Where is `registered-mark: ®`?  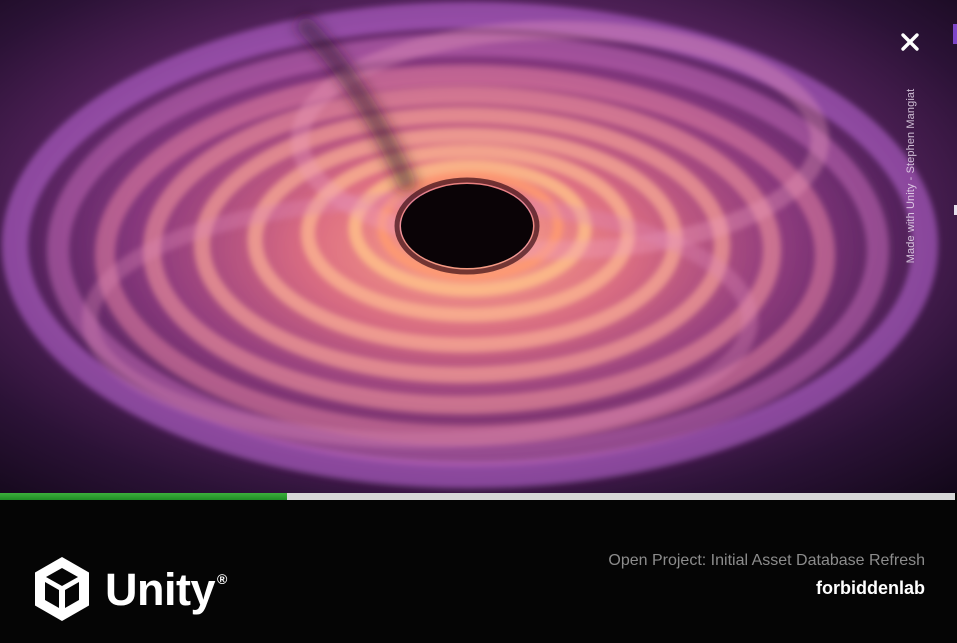 registered-mark: ® is located at coordinates (222, 579).